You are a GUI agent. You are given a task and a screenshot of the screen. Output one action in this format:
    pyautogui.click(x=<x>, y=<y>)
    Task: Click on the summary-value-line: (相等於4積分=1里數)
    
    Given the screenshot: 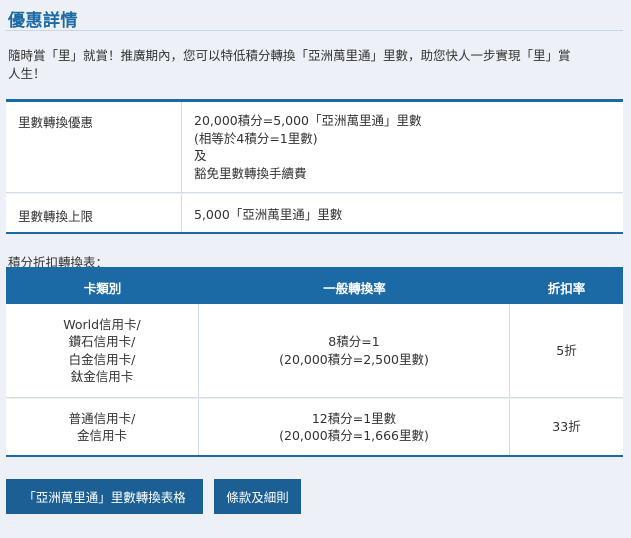 What is the action you would take?
    pyautogui.click(x=256, y=138)
    